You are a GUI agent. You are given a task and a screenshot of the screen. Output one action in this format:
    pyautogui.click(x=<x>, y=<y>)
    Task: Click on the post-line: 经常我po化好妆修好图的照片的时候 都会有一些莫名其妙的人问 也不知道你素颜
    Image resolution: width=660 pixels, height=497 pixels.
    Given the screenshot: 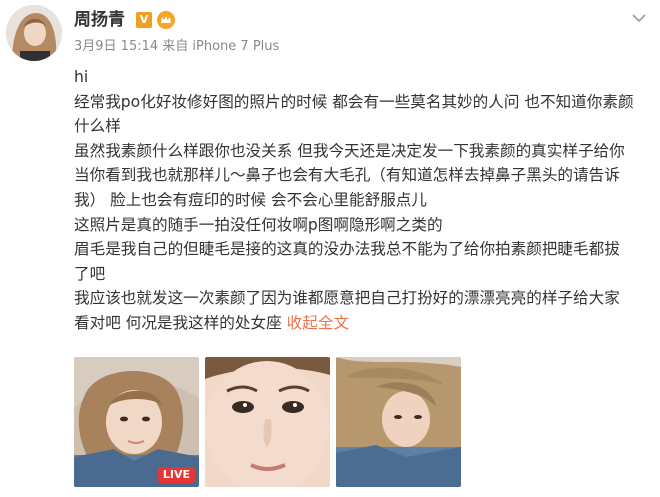 What is the action you would take?
    pyautogui.click(x=354, y=101)
    